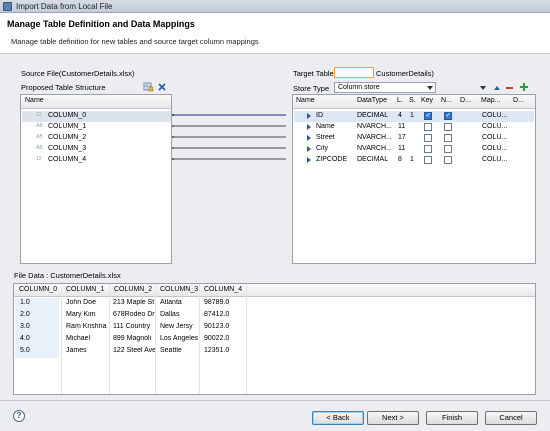  Describe the element at coordinates (427, 100) in the screenshot. I see `column-header: Key` at that location.